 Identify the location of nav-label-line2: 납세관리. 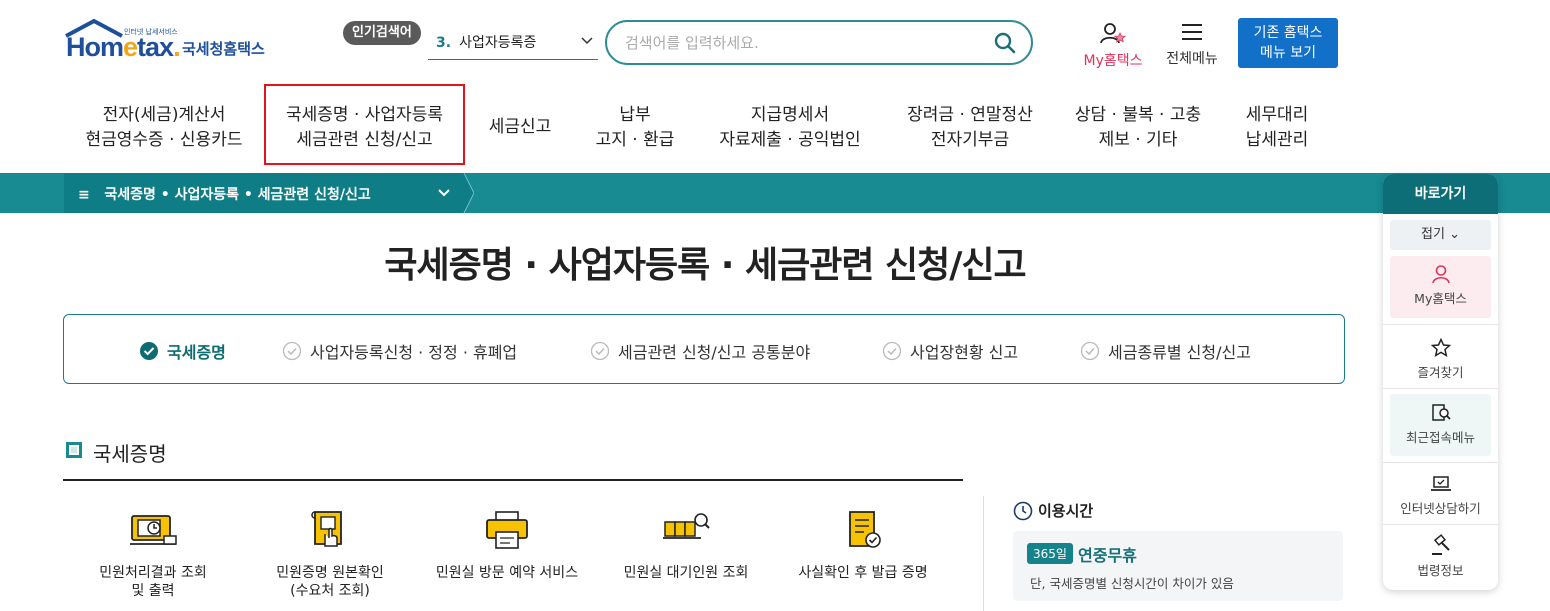
(1277, 140).